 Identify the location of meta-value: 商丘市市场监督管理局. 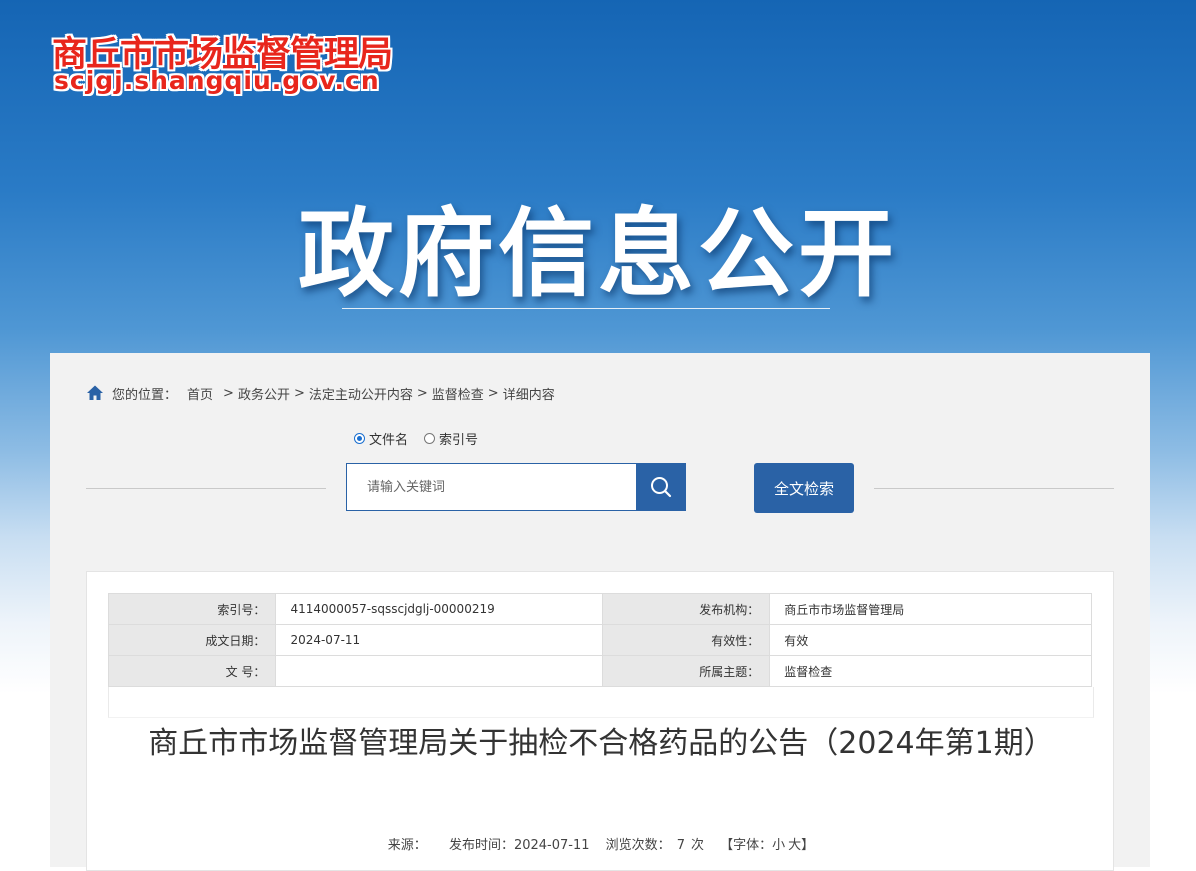
(930, 609).